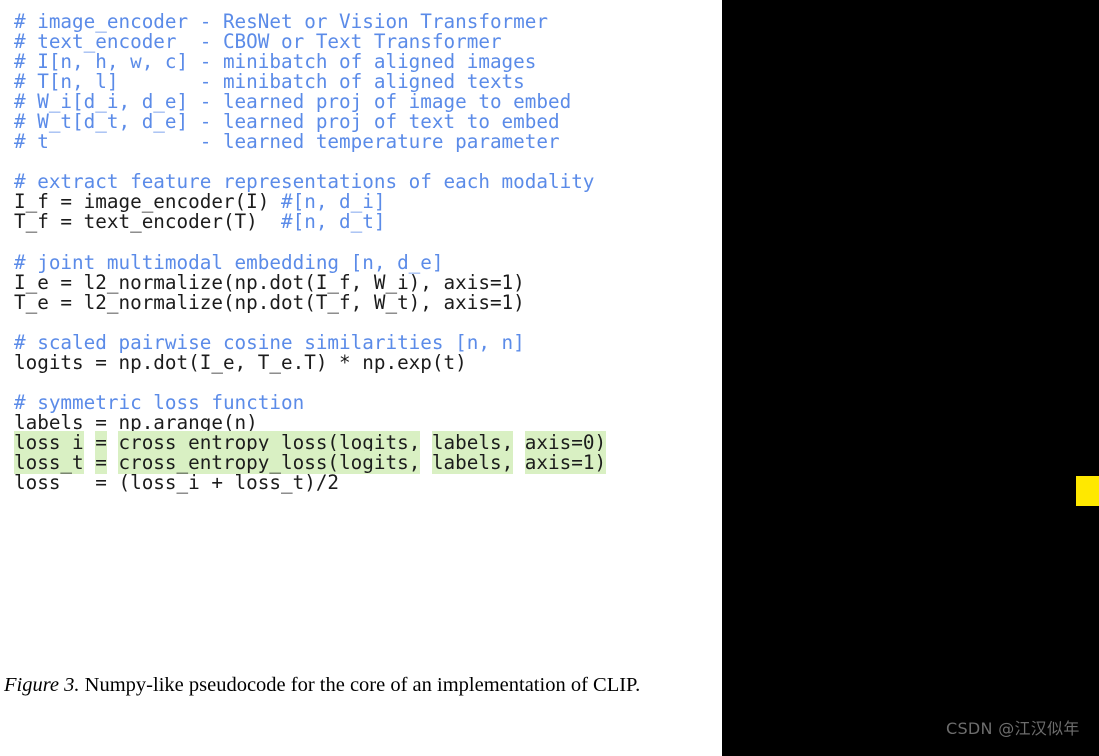 The width and height of the screenshot is (1099, 756). I want to click on code-line: T_f = text_encoder(T) #[n, d_t], so click(364, 222).